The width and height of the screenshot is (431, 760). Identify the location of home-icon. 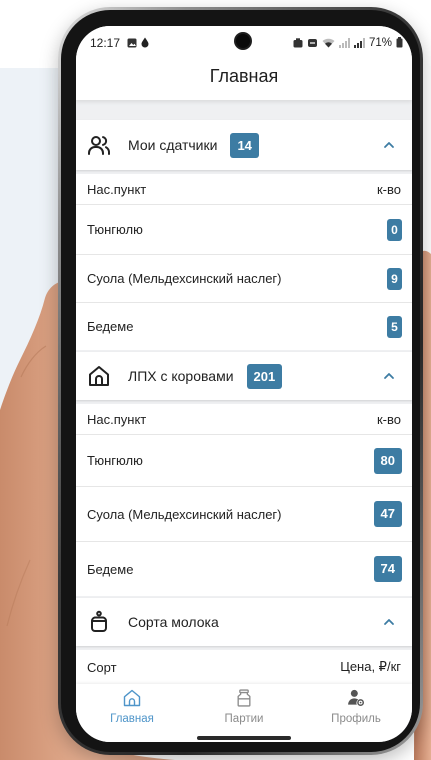
(132, 698).